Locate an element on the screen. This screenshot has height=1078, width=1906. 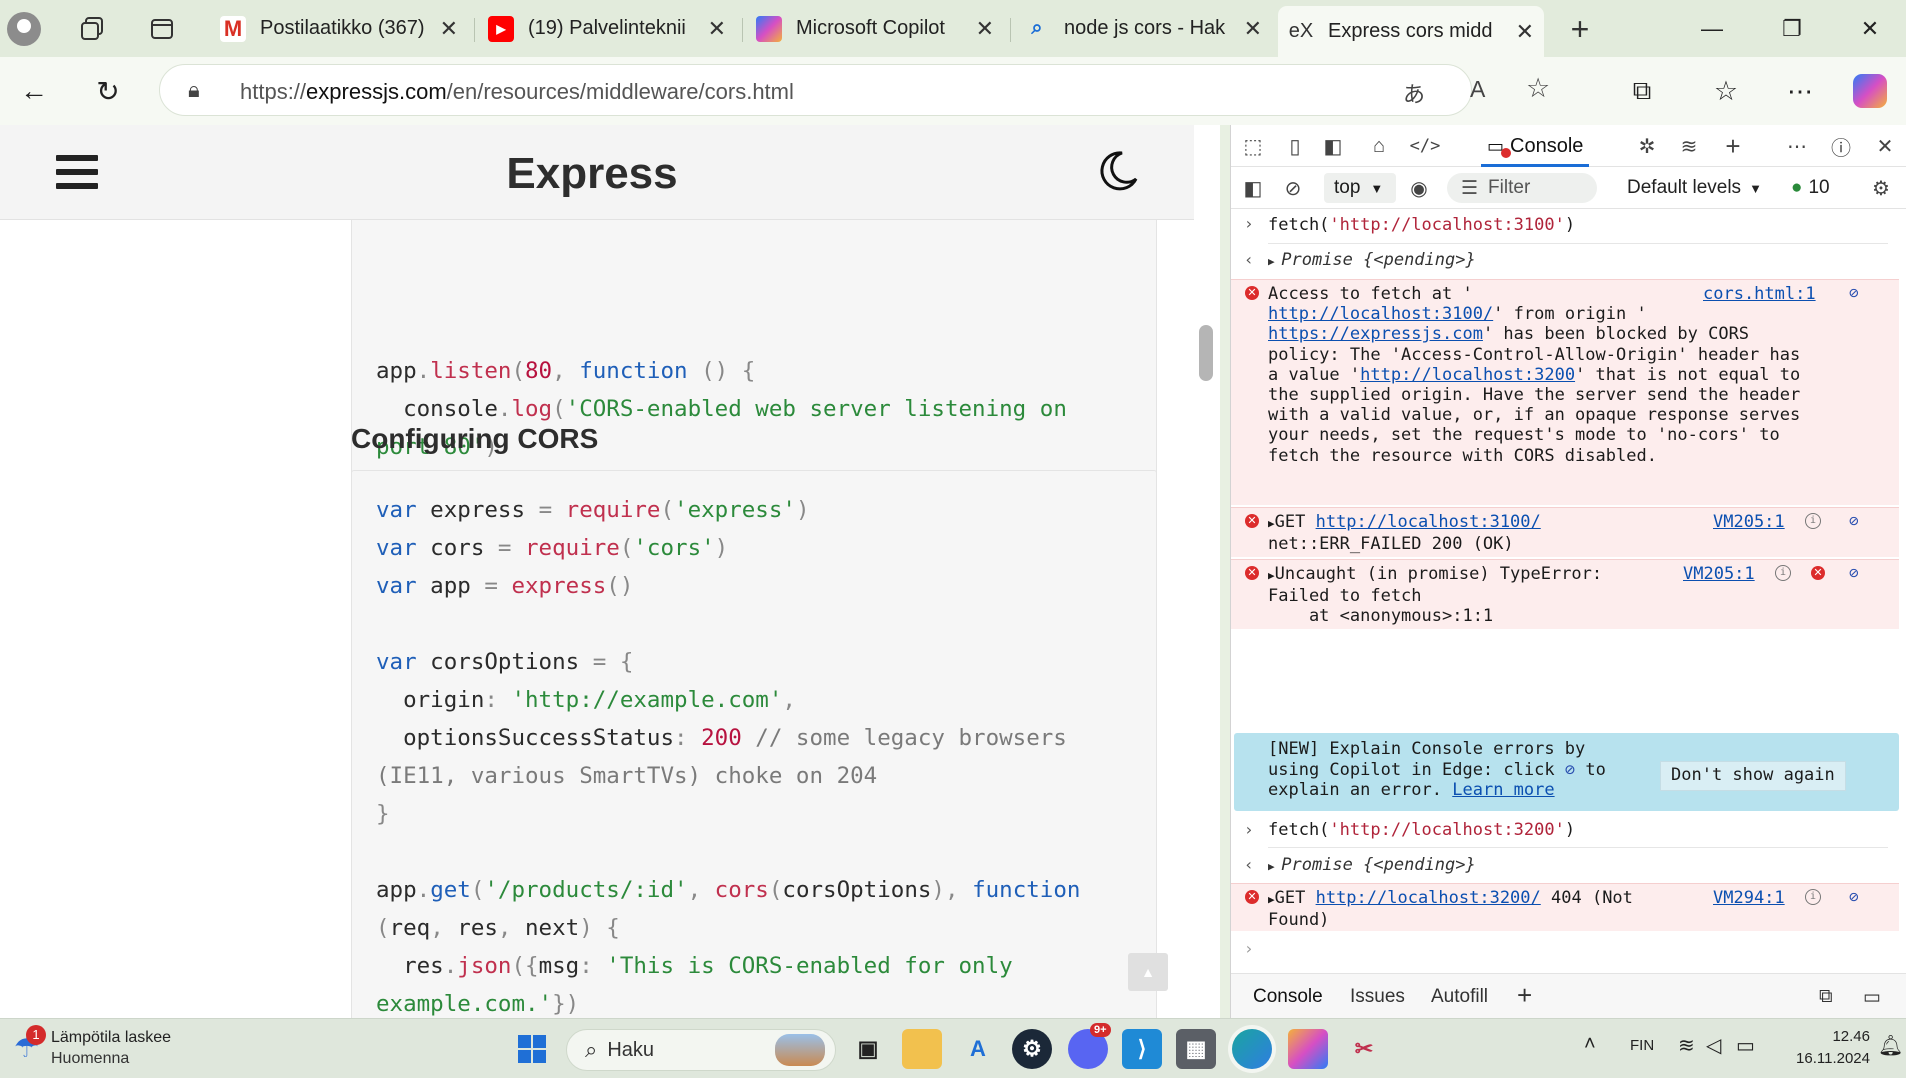
minimize-icon: — is located at coordinates (1712, 28).